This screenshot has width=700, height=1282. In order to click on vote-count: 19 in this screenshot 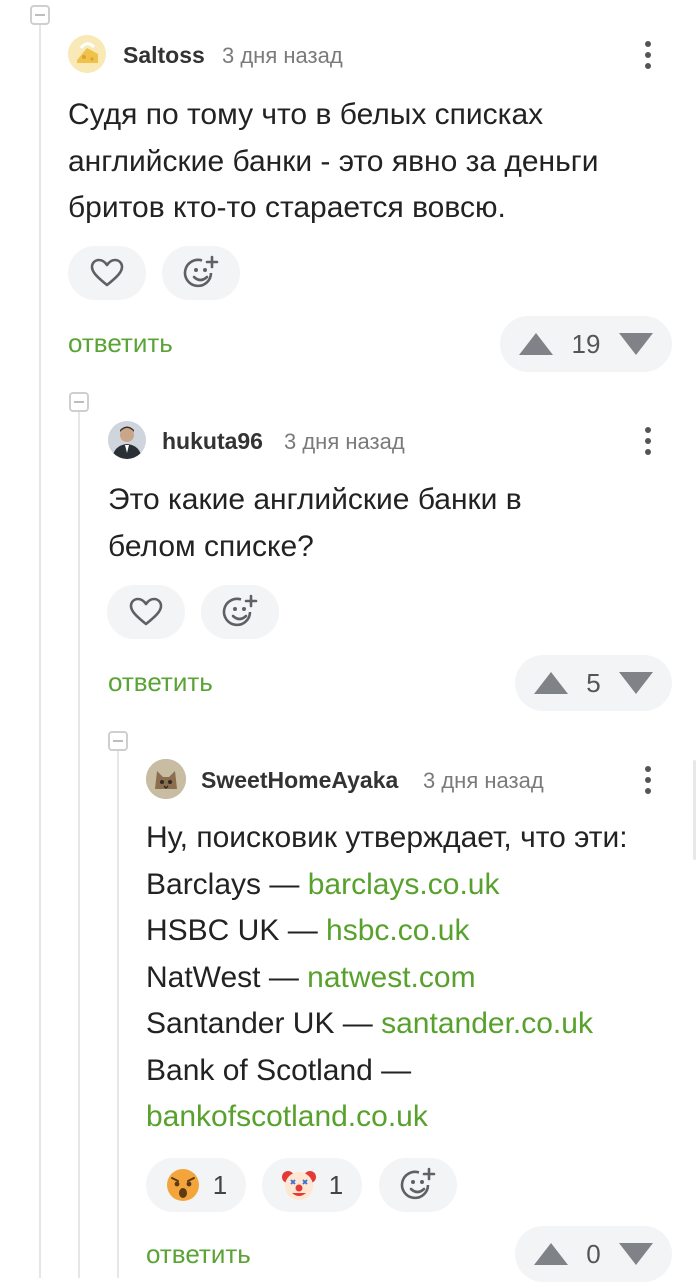, I will do `click(586, 344)`.